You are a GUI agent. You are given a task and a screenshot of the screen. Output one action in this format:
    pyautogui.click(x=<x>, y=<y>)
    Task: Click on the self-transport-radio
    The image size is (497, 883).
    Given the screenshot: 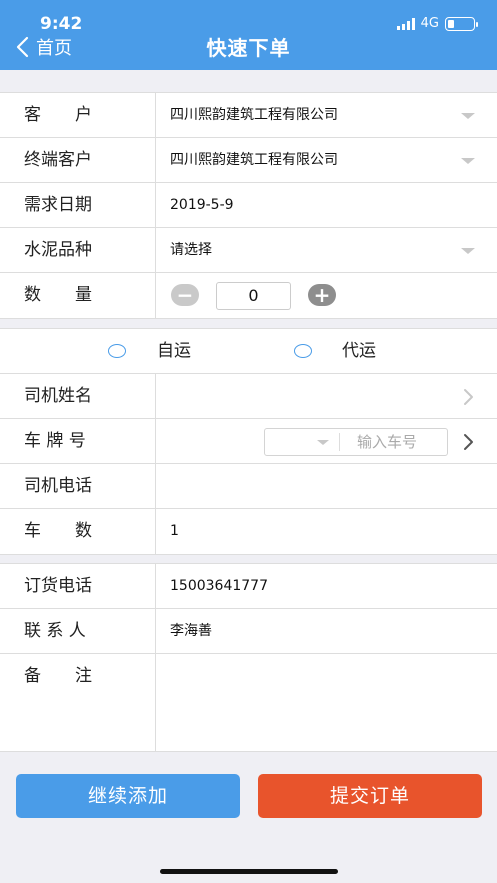 What is the action you would take?
    pyautogui.click(x=117, y=351)
    